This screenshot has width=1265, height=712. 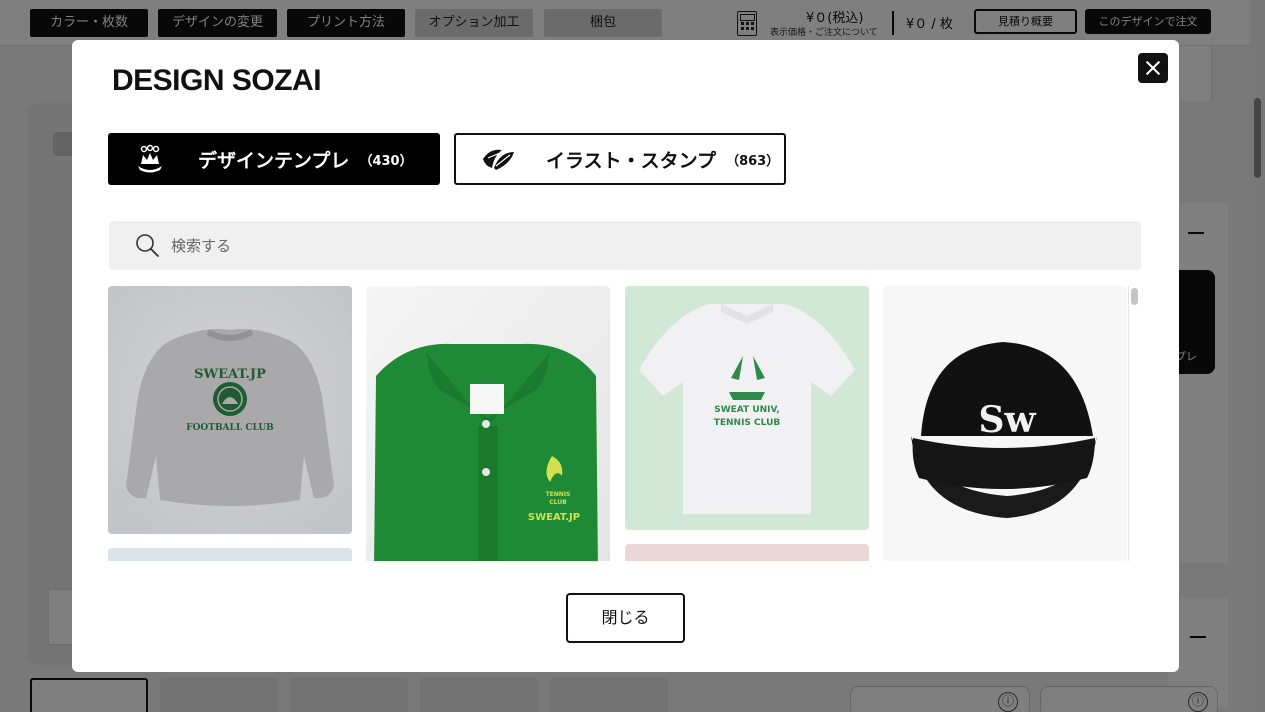 I want to click on grid-scrollbar-track, so click(x=1135, y=423).